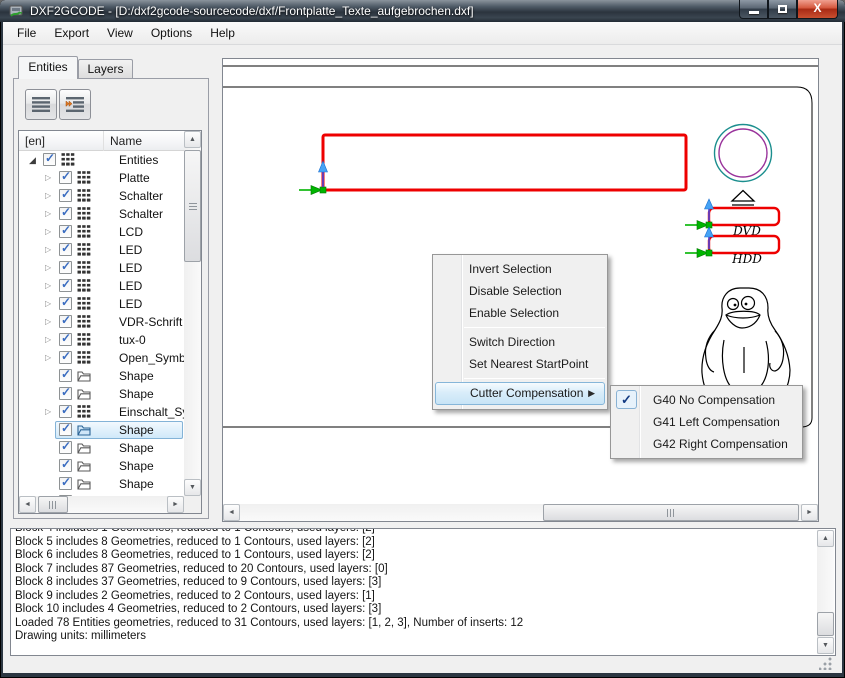 The height and width of the screenshot is (678, 845). I want to click on tree-hscroll-thumb, so click(53, 504).